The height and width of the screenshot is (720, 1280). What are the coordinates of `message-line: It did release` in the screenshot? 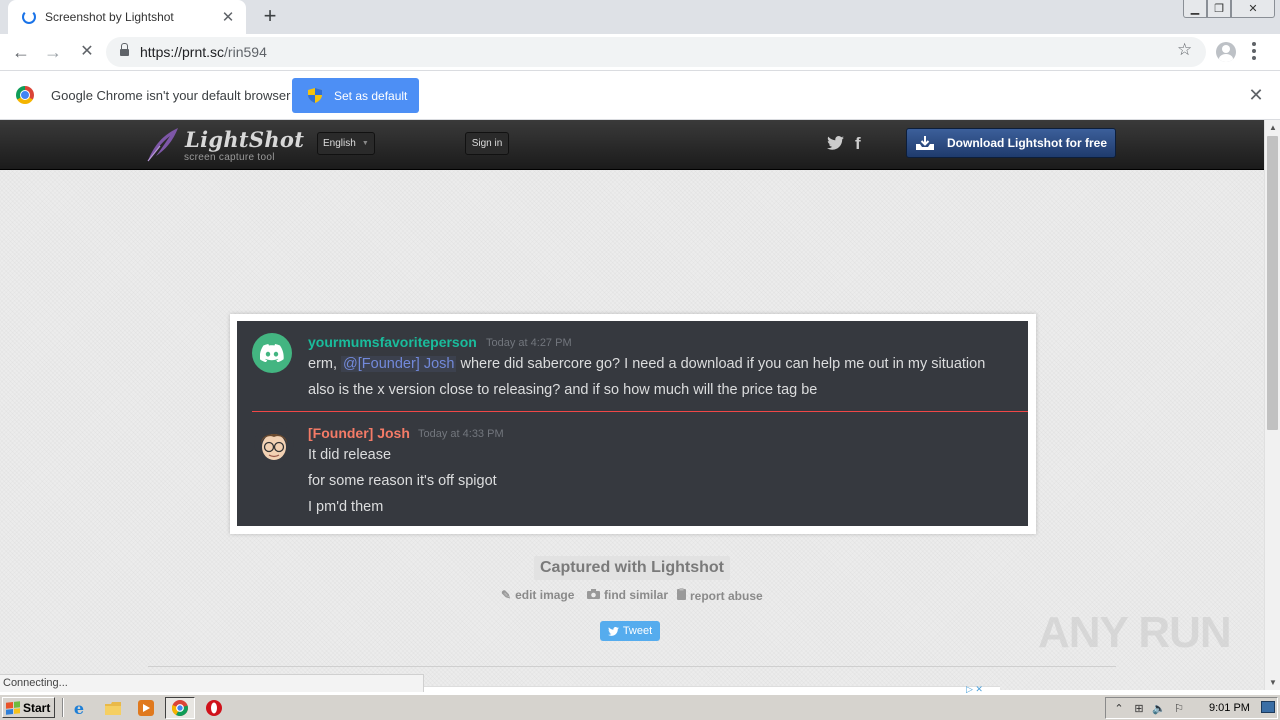 It's located at (350, 455).